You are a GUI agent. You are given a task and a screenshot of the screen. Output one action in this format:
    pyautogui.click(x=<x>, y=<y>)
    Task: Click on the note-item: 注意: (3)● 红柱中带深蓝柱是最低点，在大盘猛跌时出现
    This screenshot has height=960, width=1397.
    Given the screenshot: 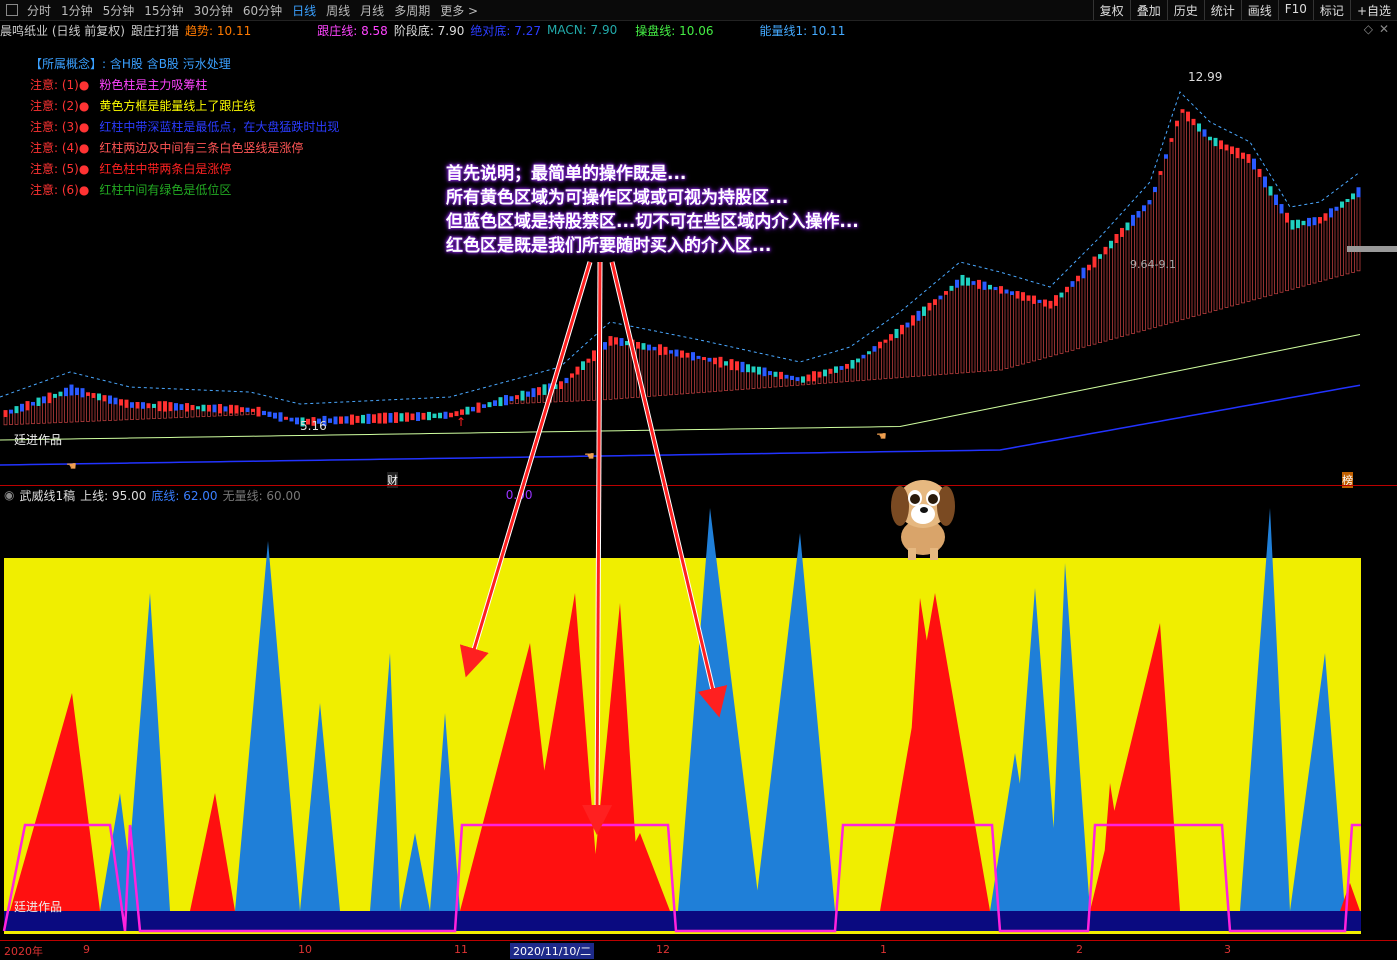 What is the action you would take?
    pyautogui.click(x=184, y=127)
    